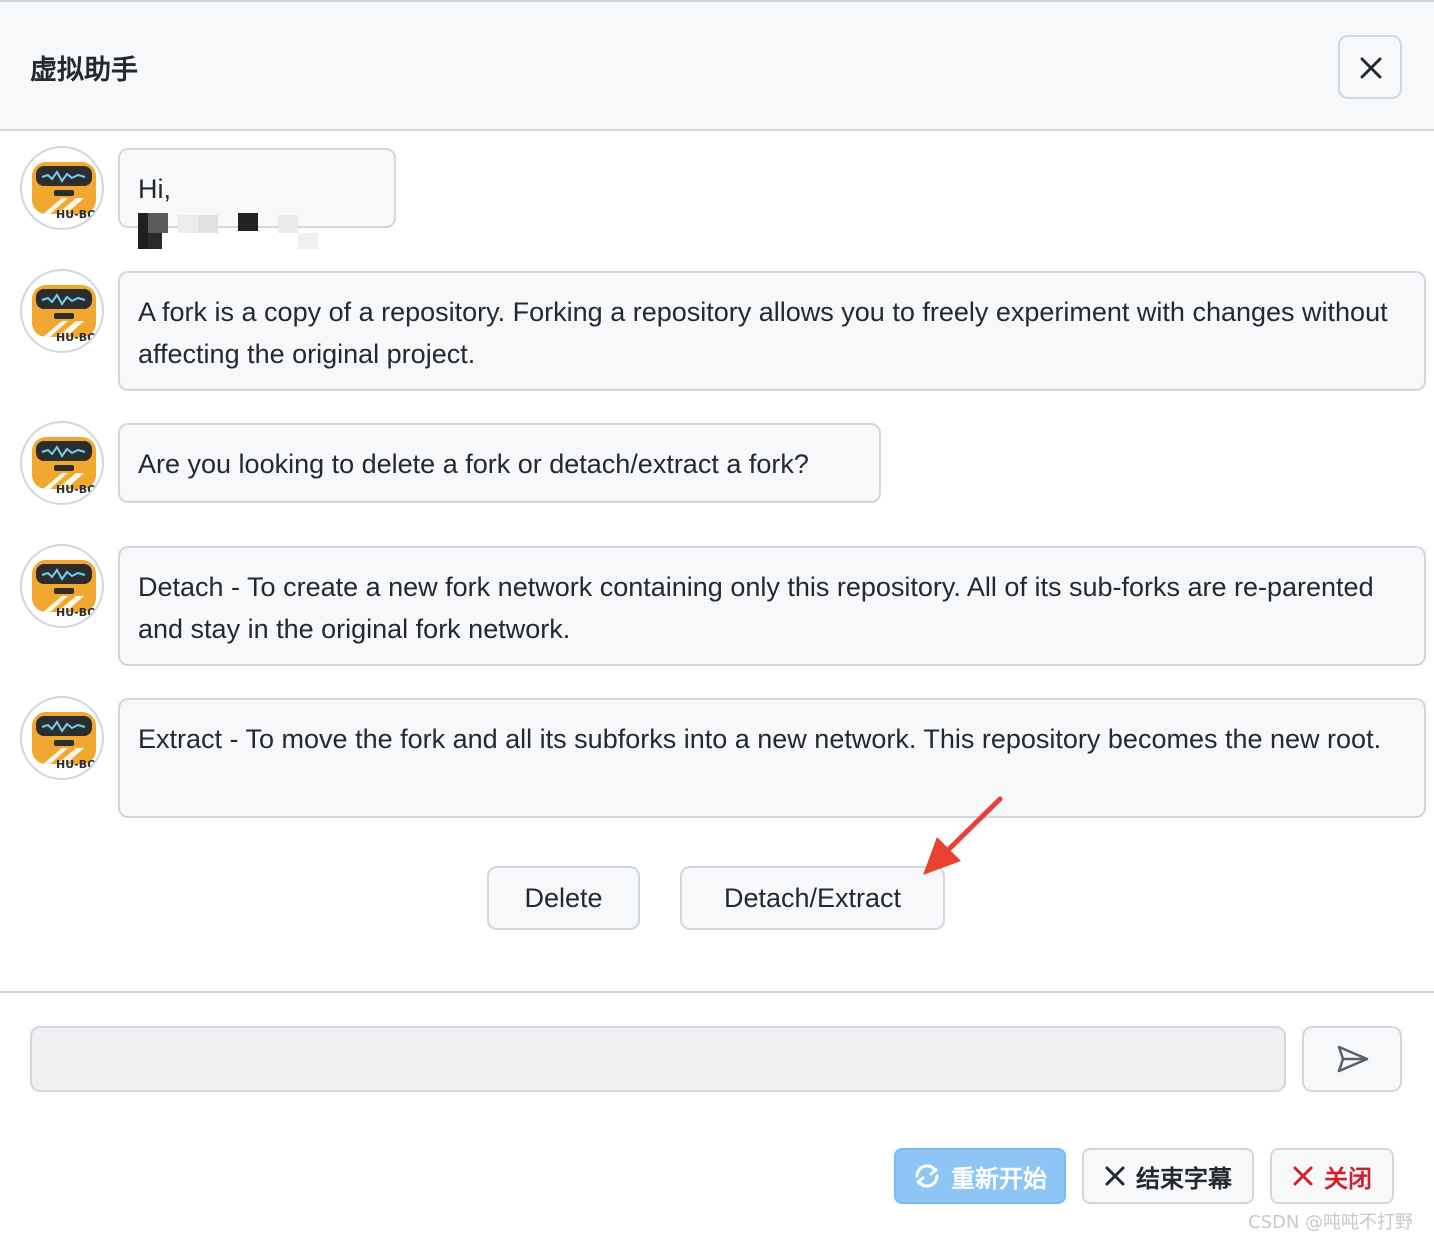  I want to click on close-button: 关闭, so click(1332, 1176).